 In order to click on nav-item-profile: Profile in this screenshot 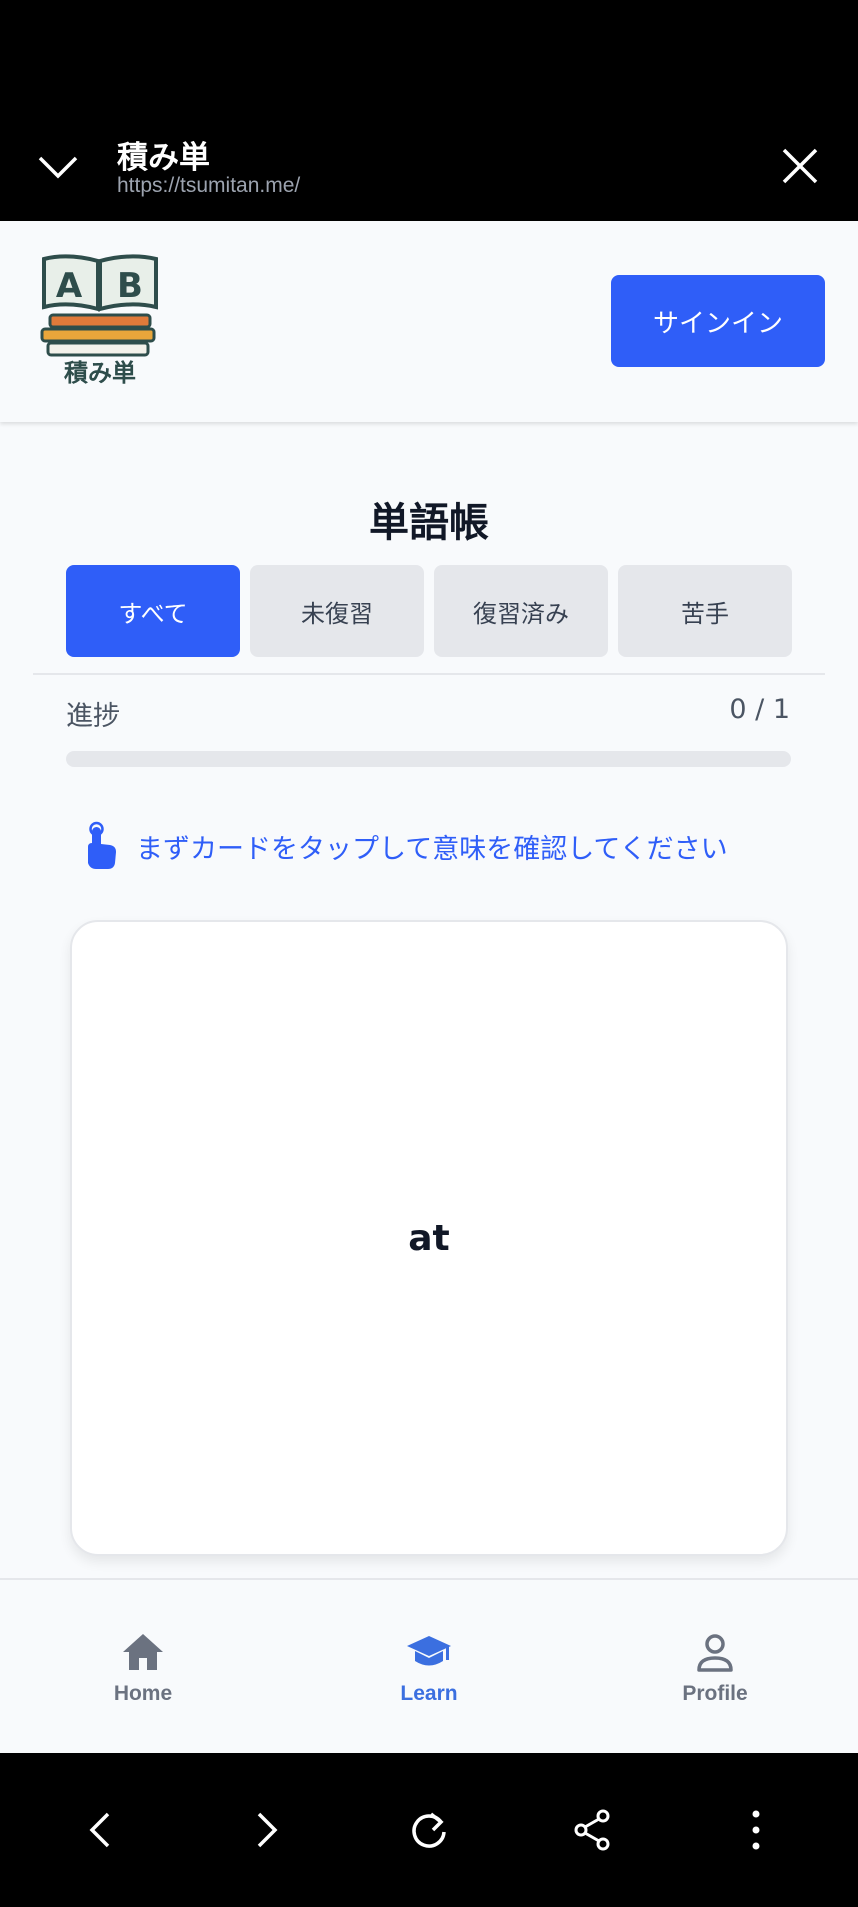, I will do `click(715, 1666)`.